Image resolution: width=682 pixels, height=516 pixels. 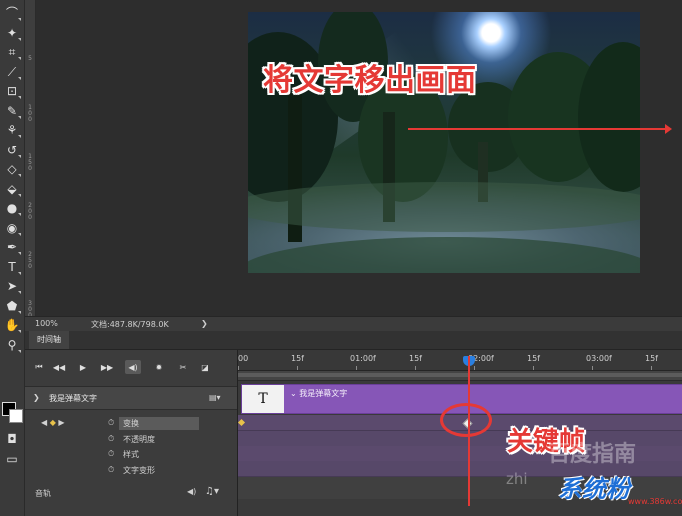 I want to click on time-ruler: 00 15f 01:00f 15f 02:00f 15f 03:00f 15f, so click(x=460, y=360).